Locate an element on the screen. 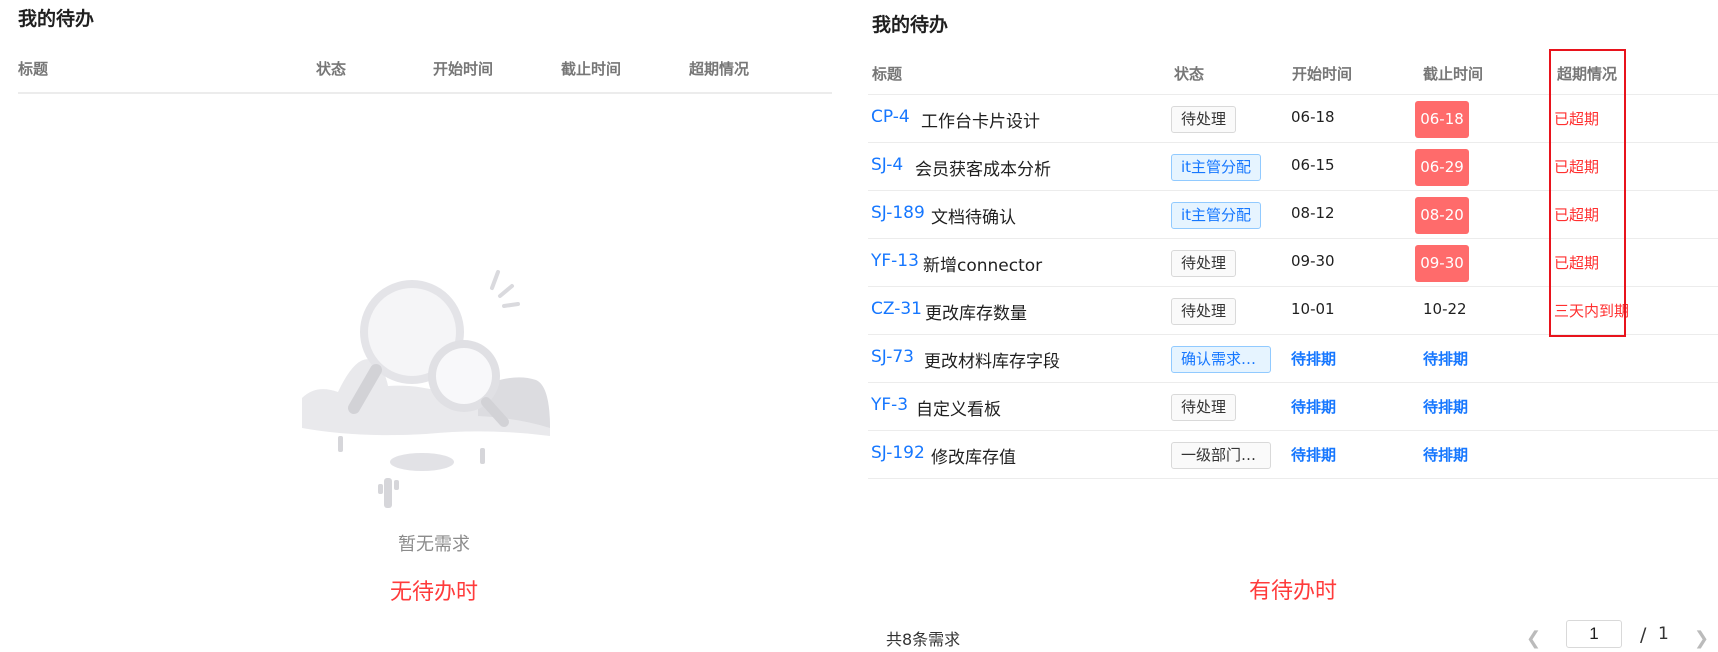 This screenshot has width=1718, height=652. task-title: 新增connector is located at coordinates (982, 263).